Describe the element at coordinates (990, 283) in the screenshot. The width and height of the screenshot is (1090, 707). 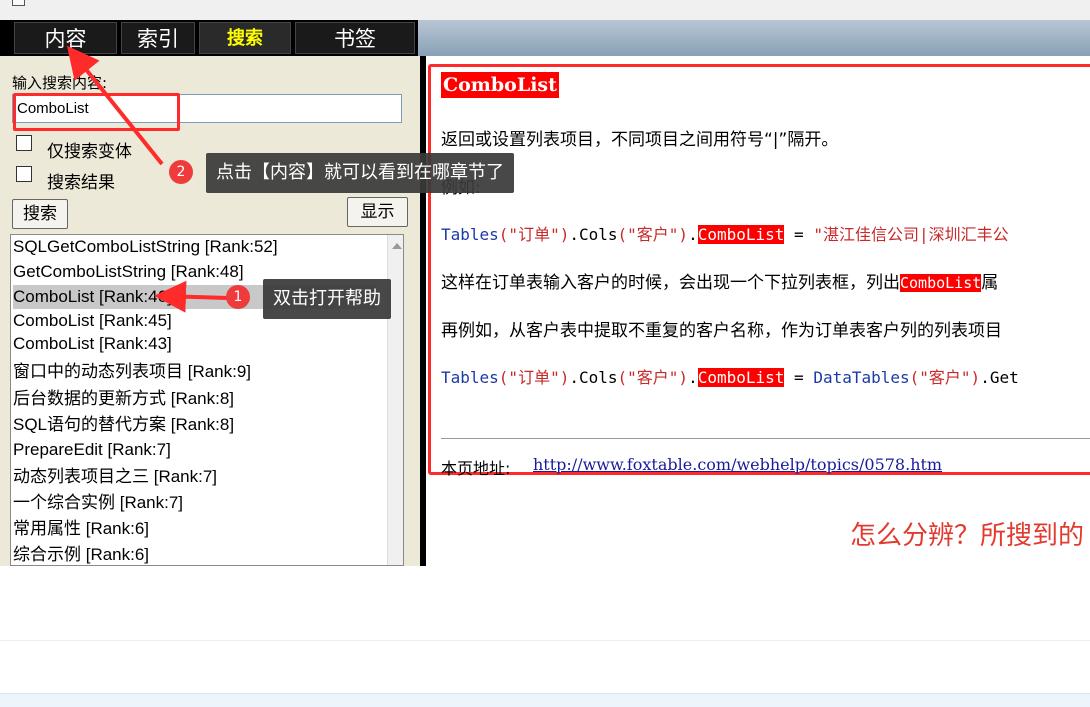
I see `paragraph-text: 属` at that location.